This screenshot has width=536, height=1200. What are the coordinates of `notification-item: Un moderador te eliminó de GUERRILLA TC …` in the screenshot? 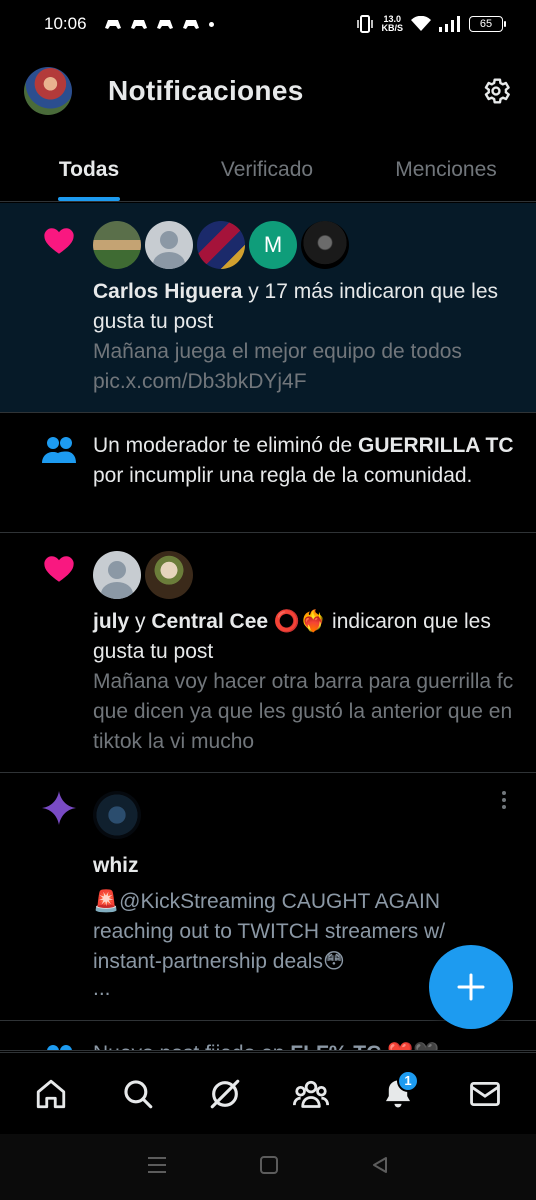 It's located at (268, 473).